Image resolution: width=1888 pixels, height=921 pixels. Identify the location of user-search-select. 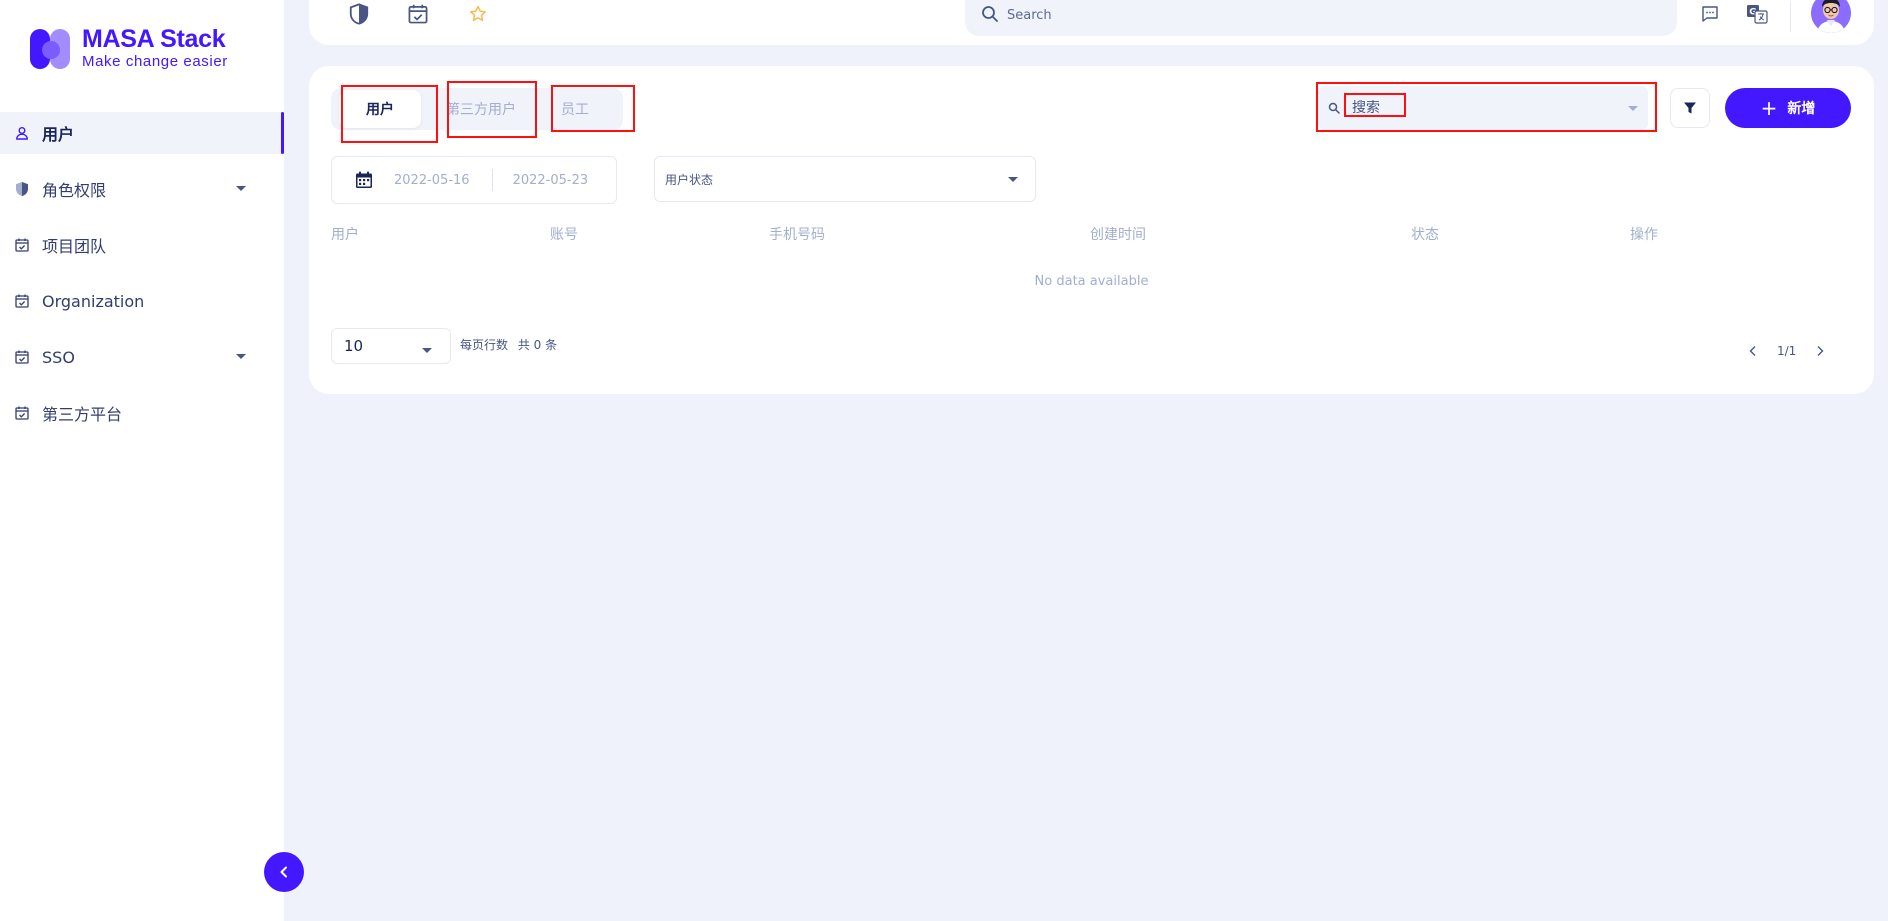
(1483, 108).